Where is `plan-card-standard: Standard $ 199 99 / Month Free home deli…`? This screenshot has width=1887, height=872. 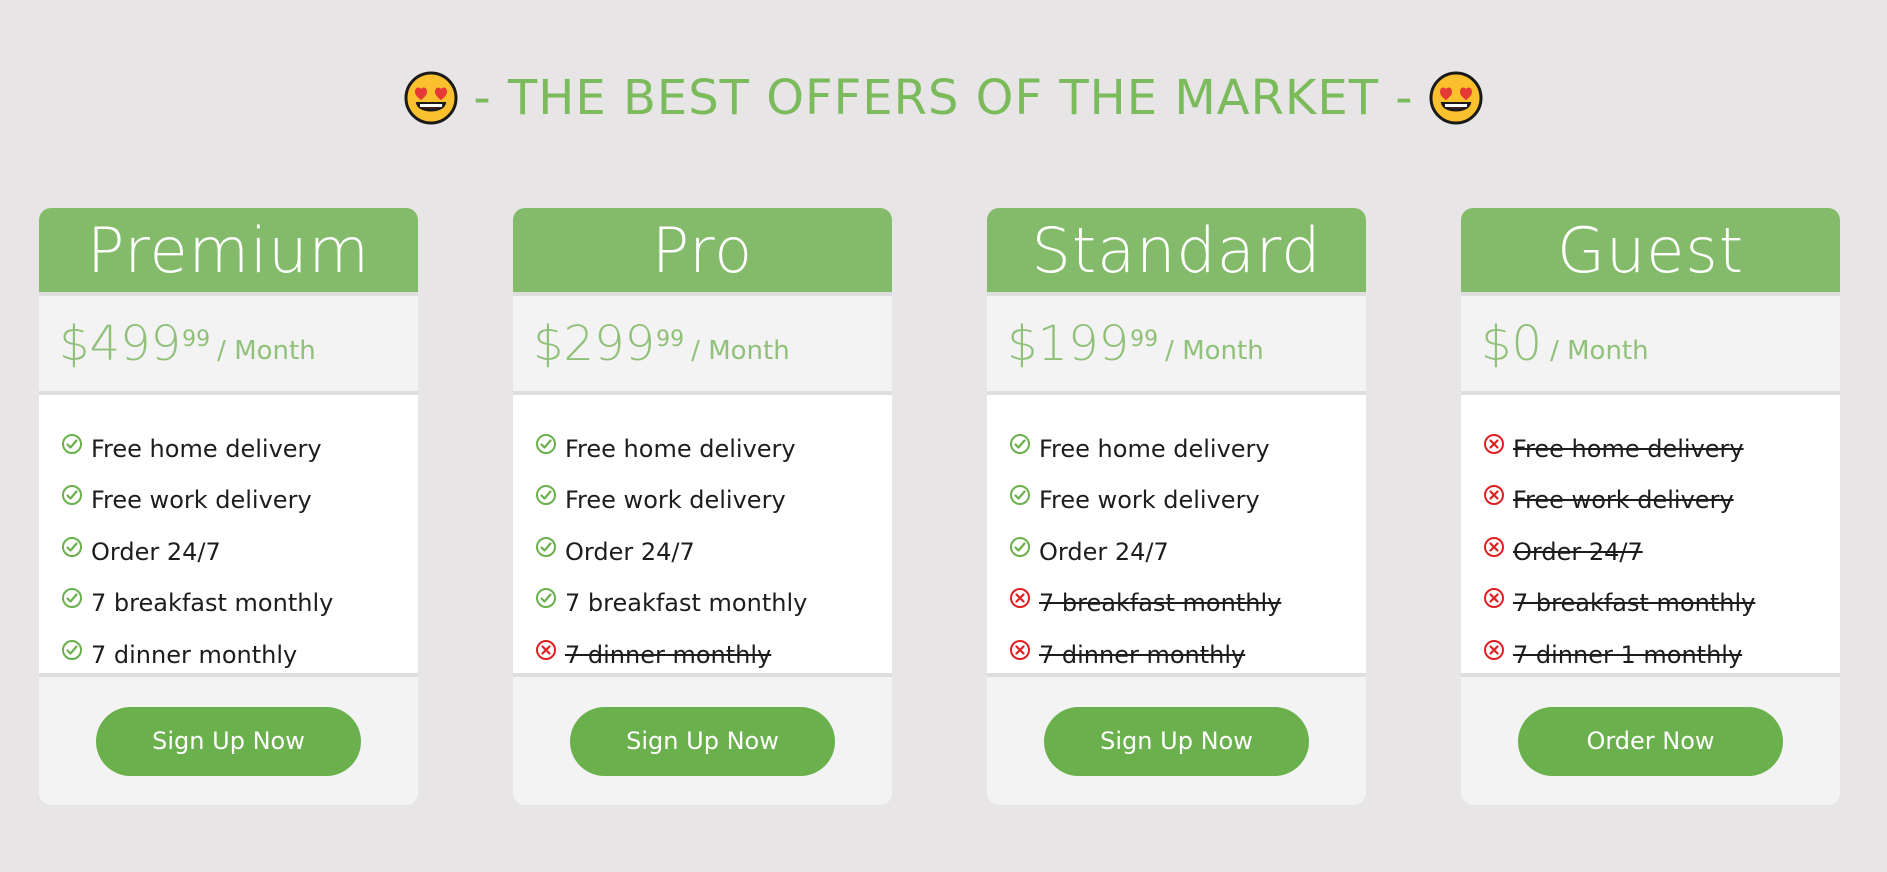 plan-card-standard: Standard $ 199 99 / Month Free home deli… is located at coordinates (1176, 506).